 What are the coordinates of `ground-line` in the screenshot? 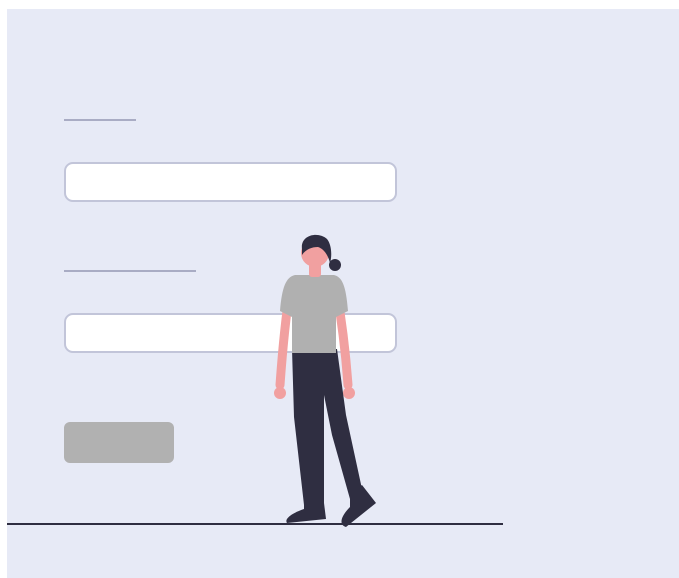 It's located at (255, 524).